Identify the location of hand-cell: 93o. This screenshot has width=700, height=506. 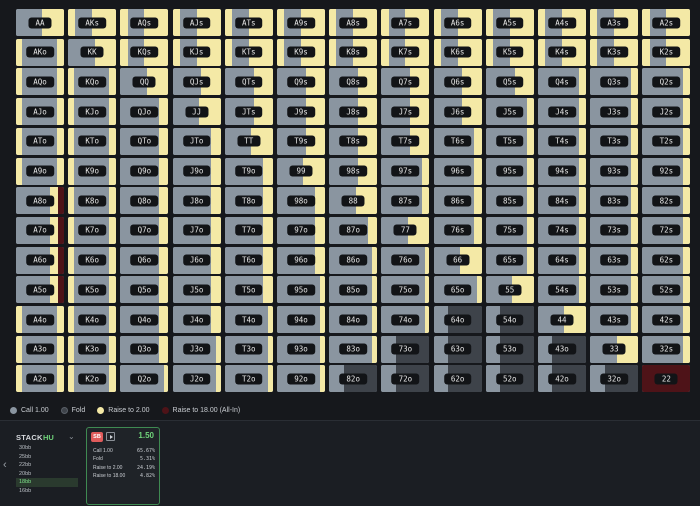
(301, 349).